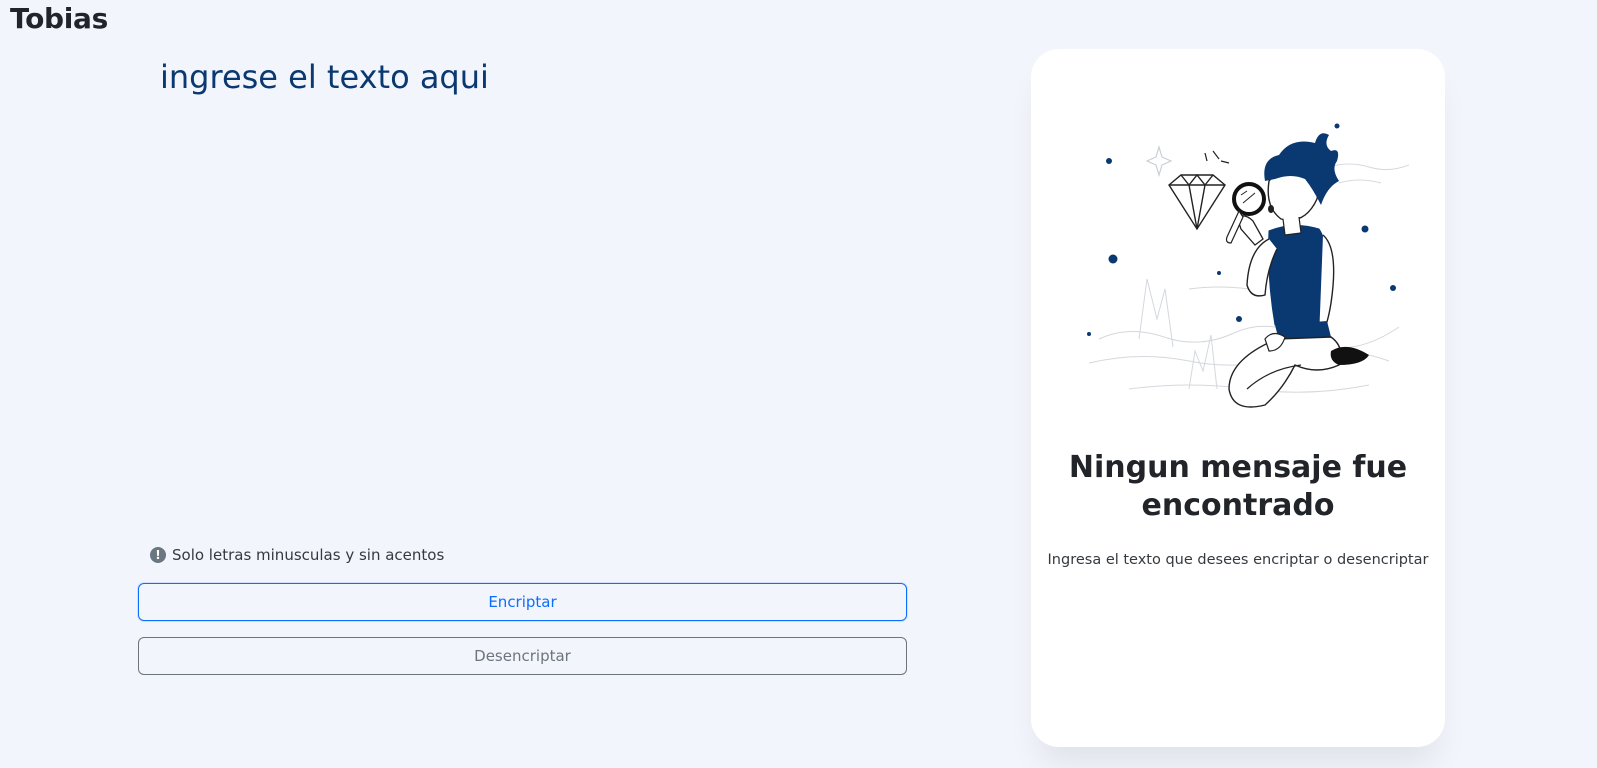 The image size is (1597, 768). Describe the element at coordinates (522, 656) in the screenshot. I see `decrypt-button: Desencriptar` at that location.